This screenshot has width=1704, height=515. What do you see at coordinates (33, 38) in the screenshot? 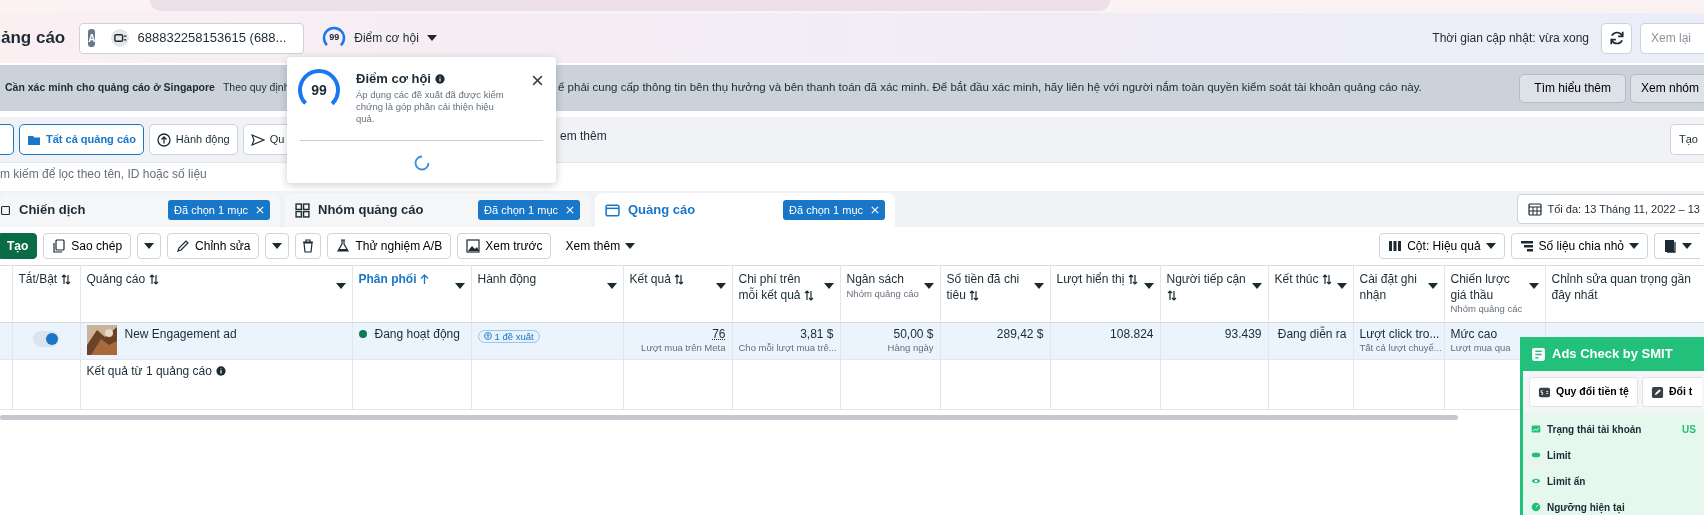
I see `page-title: ảng cáo` at bounding box center [33, 38].